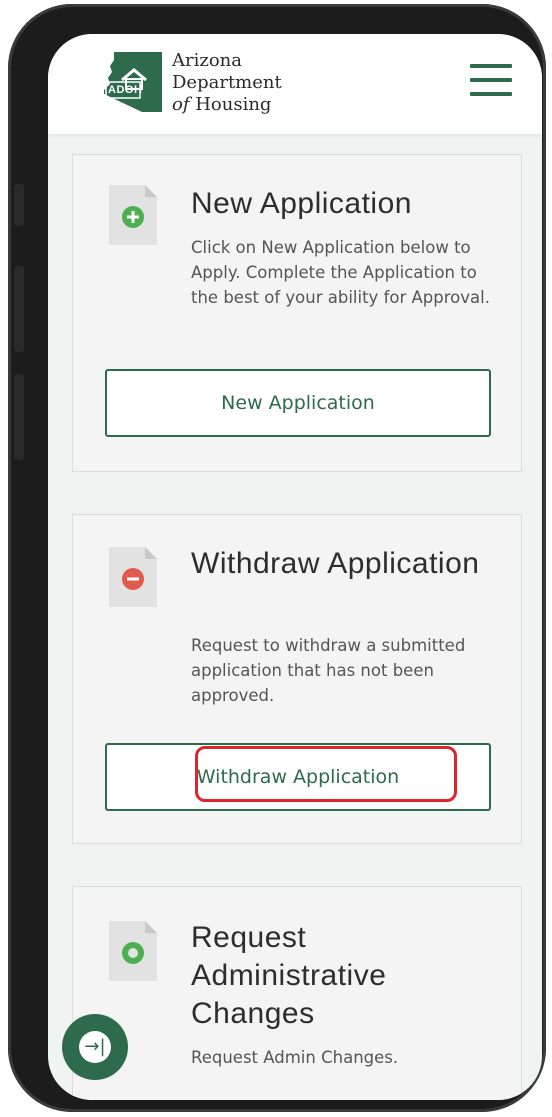  Describe the element at coordinates (207, 60) in the screenshot. I see `logo-line-1: Arizona` at that location.